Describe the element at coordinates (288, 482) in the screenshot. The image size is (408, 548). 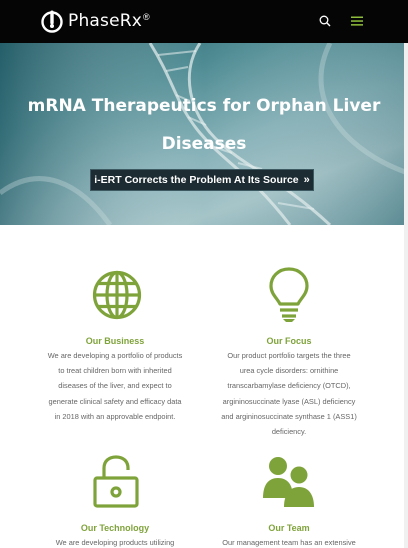
I see `team-icon` at that location.